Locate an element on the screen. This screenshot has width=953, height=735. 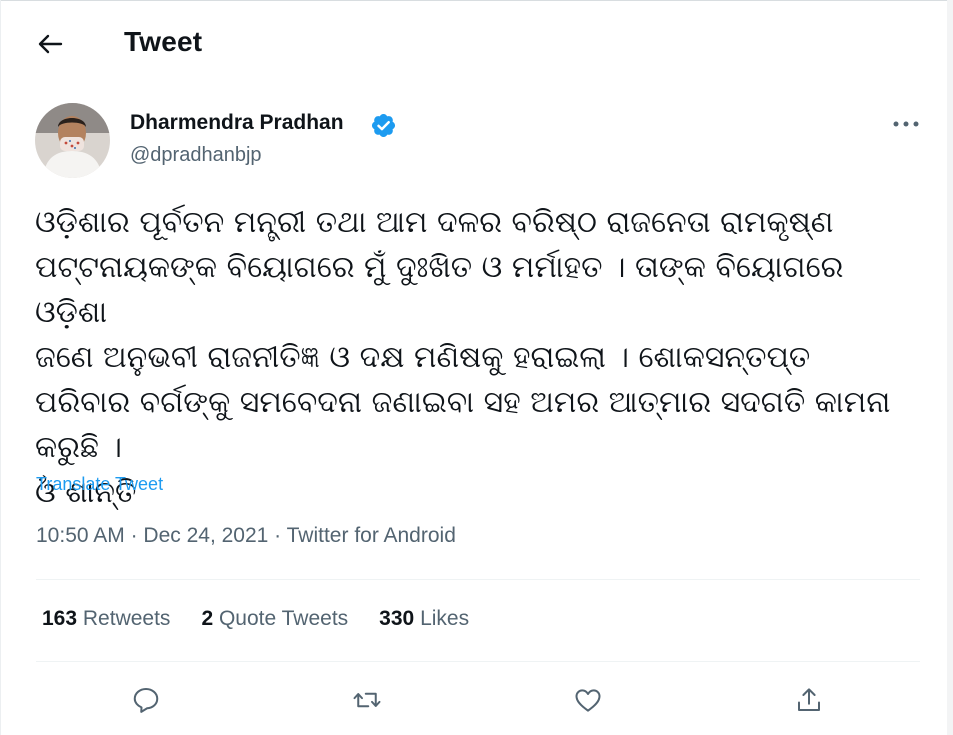
likes-label: Likes is located at coordinates (445, 618).